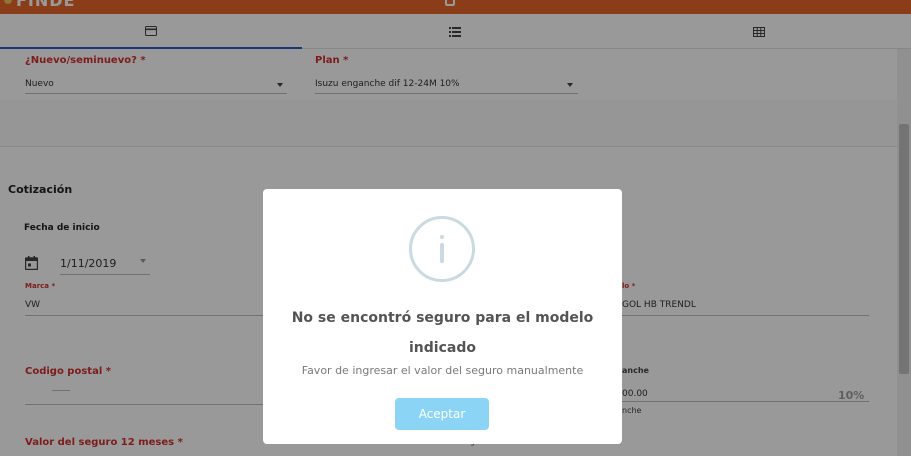  What do you see at coordinates (442, 414) in the screenshot?
I see `accept-button: Aceptar` at bounding box center [442, 414].